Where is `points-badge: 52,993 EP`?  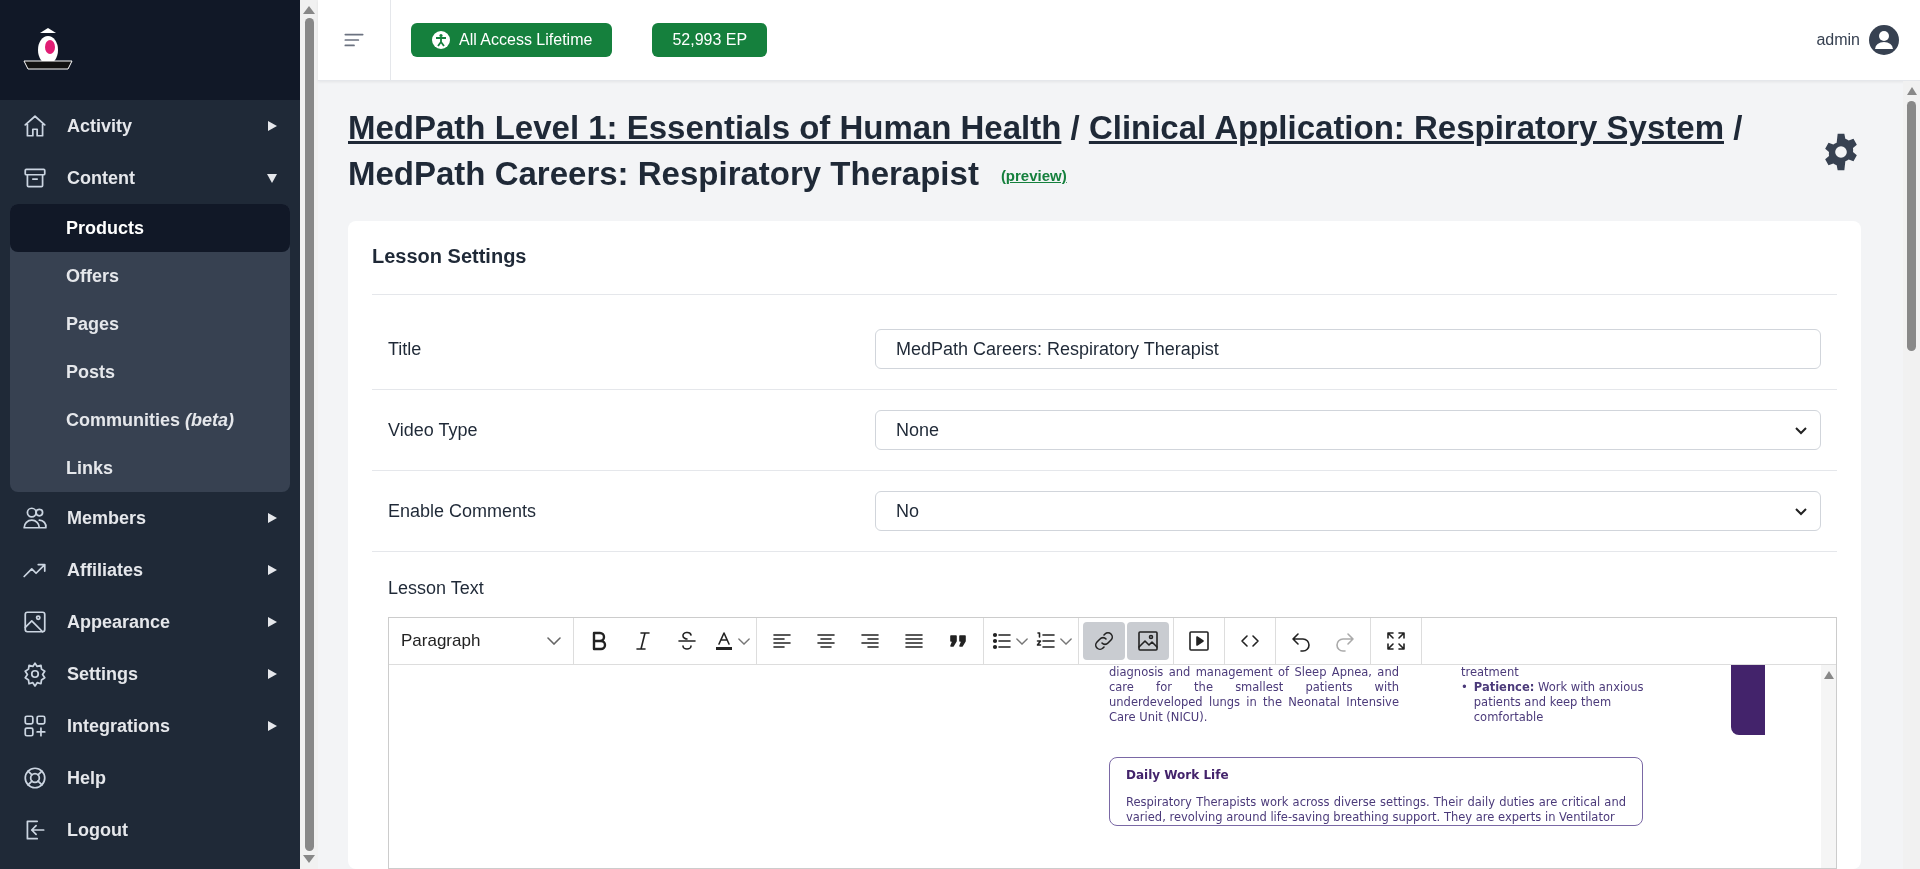
points-badge: 52,993 EP is located at coordinates (710, 40).